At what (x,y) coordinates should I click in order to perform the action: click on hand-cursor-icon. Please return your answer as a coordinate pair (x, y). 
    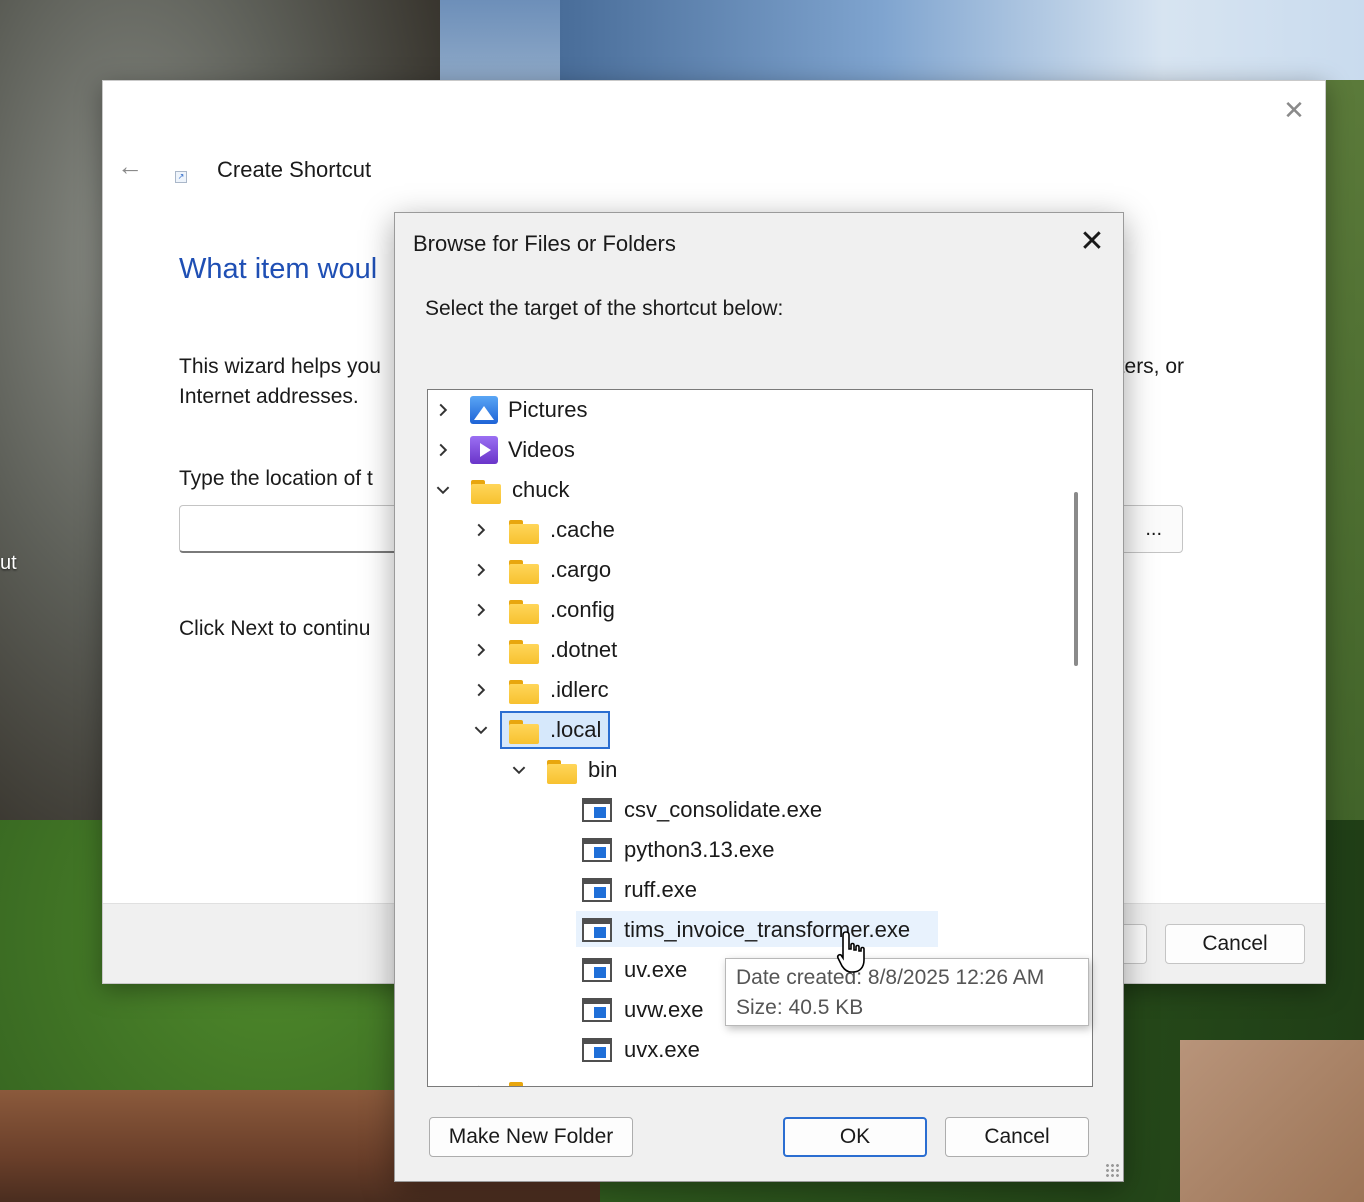
    Looking at the image, I should click on (850, 952).